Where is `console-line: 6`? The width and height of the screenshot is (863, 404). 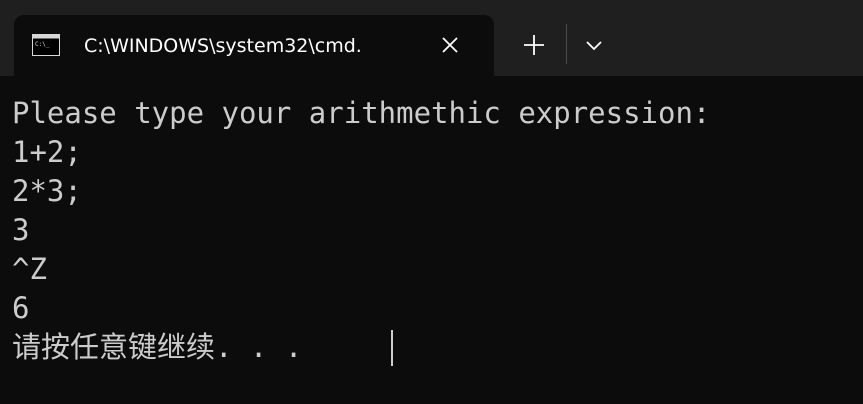
console-line: 6 is located at coordinates (21, 308).